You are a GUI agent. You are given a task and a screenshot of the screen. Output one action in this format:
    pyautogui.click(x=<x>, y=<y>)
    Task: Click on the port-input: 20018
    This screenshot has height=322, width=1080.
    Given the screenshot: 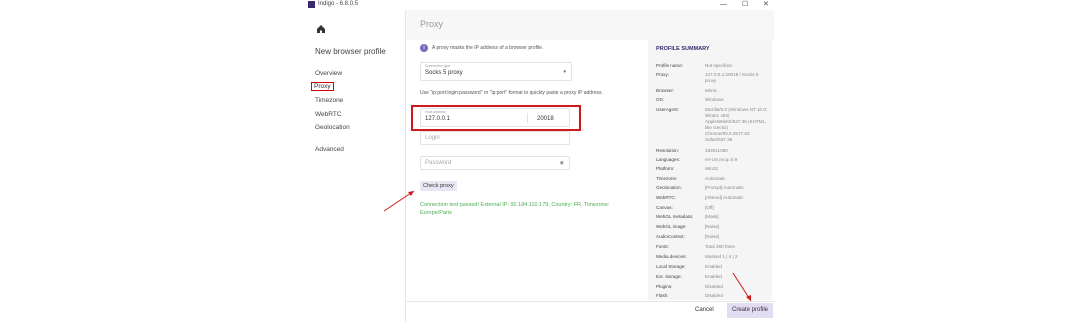 What is the action you would take?
    pyautogui.click(x=545, y=119)
    